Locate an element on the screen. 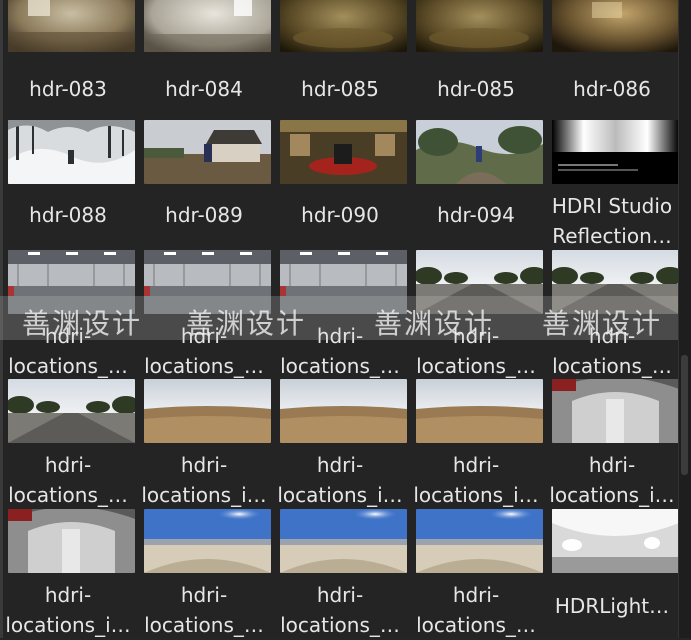 The width and height of the screenshot is (691, 640). asset-tile: hdr-090 is located at coordinates (340, 185).